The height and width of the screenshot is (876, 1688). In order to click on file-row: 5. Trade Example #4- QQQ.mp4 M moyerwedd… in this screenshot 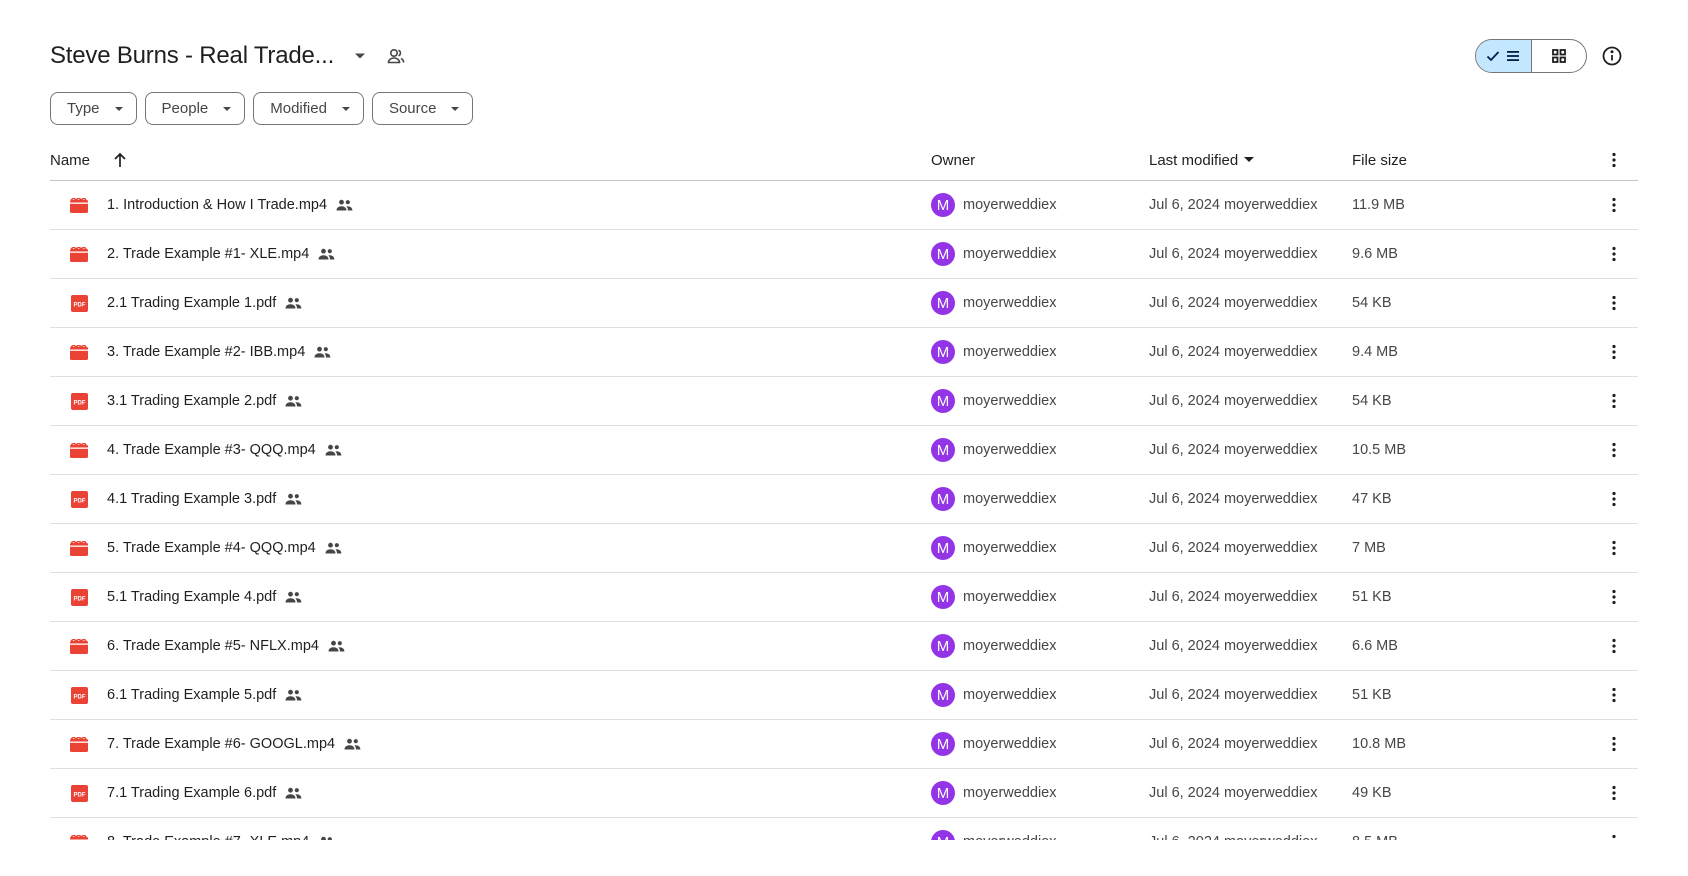, I will do `click(844, 548)`.